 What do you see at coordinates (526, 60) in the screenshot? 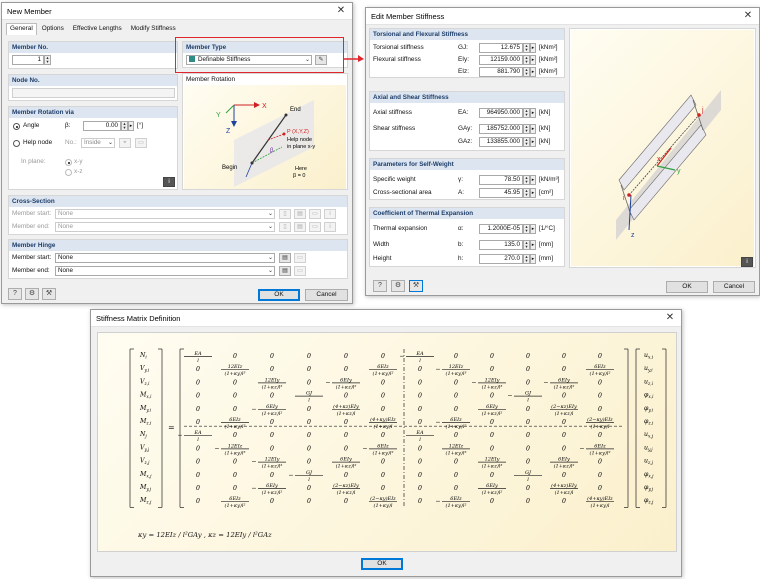
I see `eiy-spinner: ▴ ▾` at bounding box center [526, 60].